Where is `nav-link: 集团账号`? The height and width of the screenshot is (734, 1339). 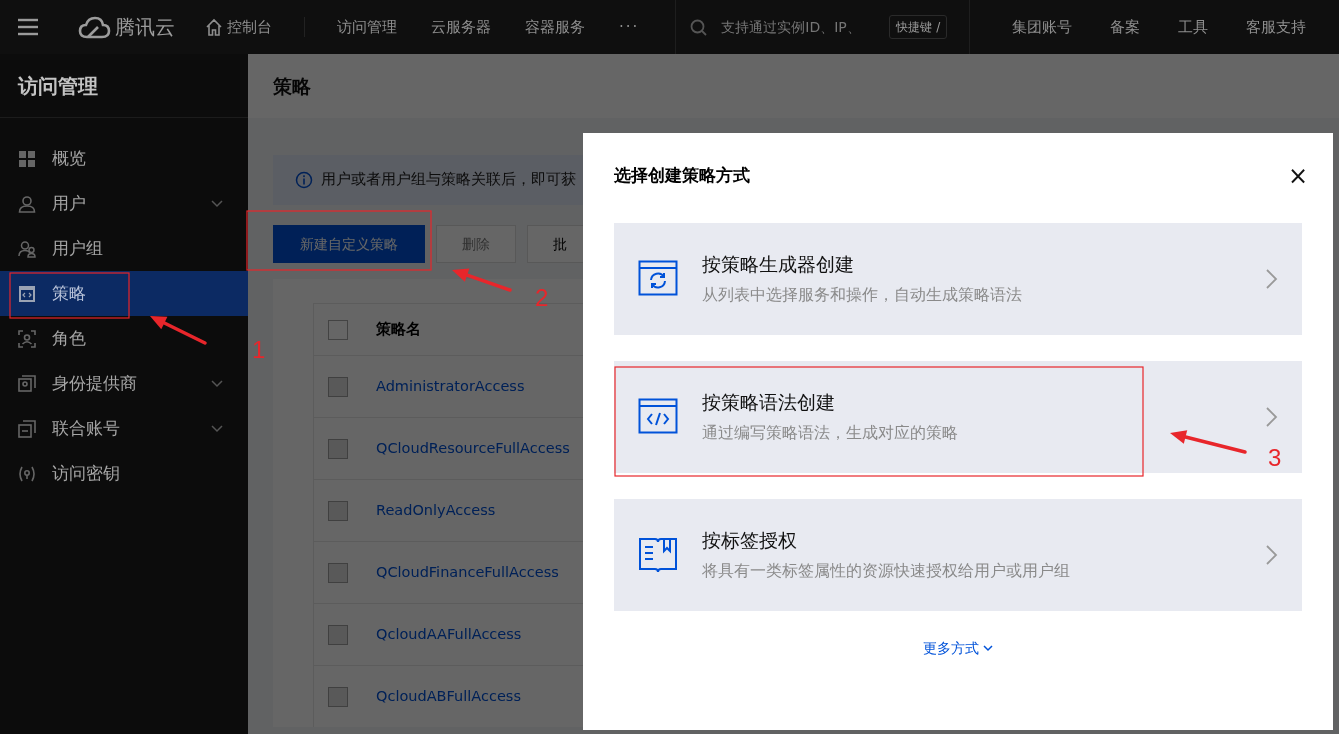
nav-link: 集团账号 is located at coordinates (1042, 27).